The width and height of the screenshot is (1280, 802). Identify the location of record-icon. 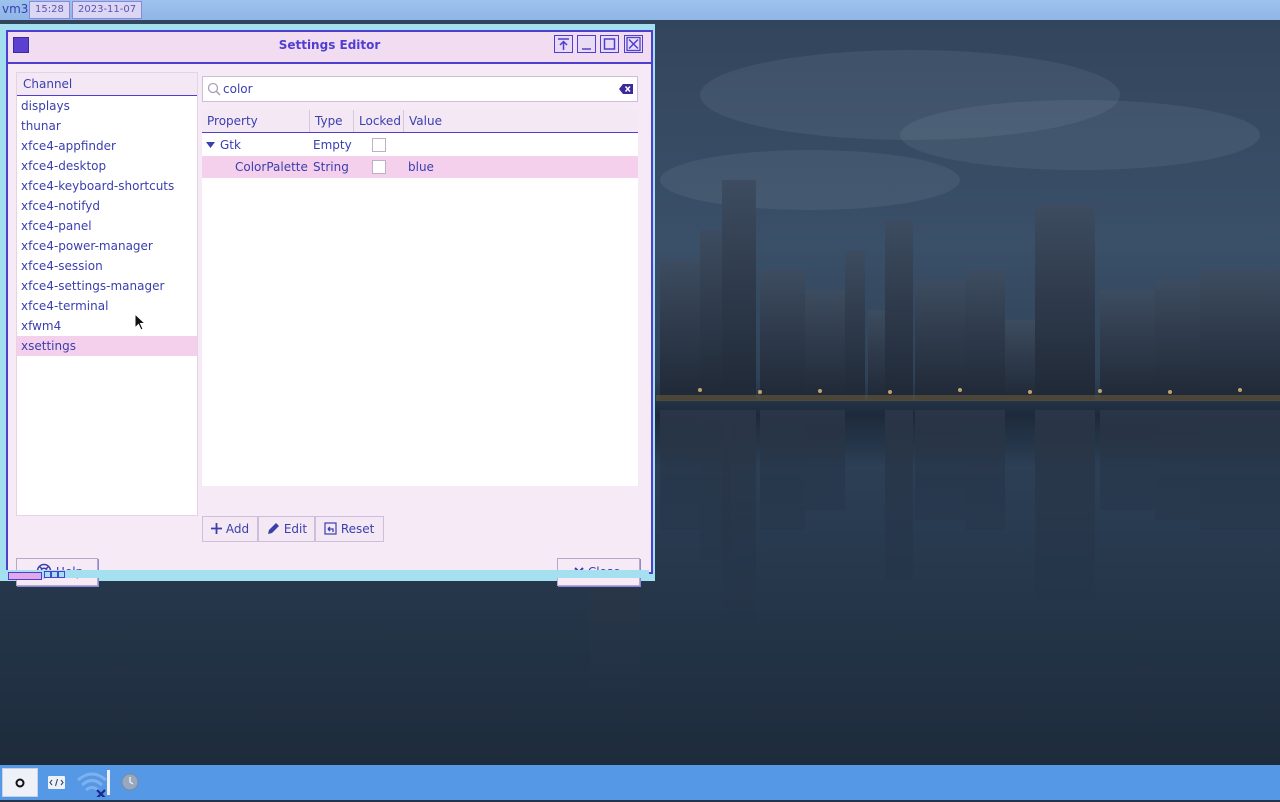
(20, 783).